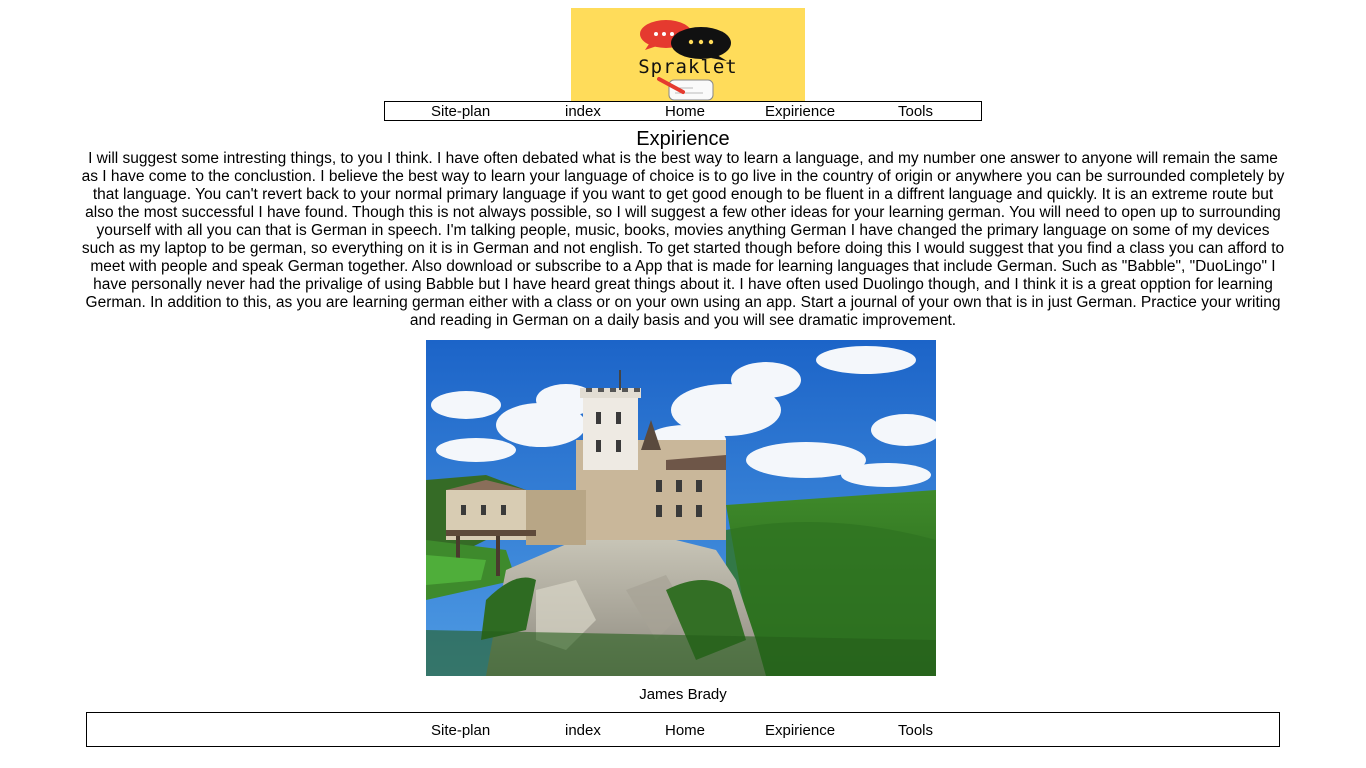 The width and height of the screenshot is (1366, 768). I want to click on footer-nav-site-plan: Site-plan, so click(460, 730).